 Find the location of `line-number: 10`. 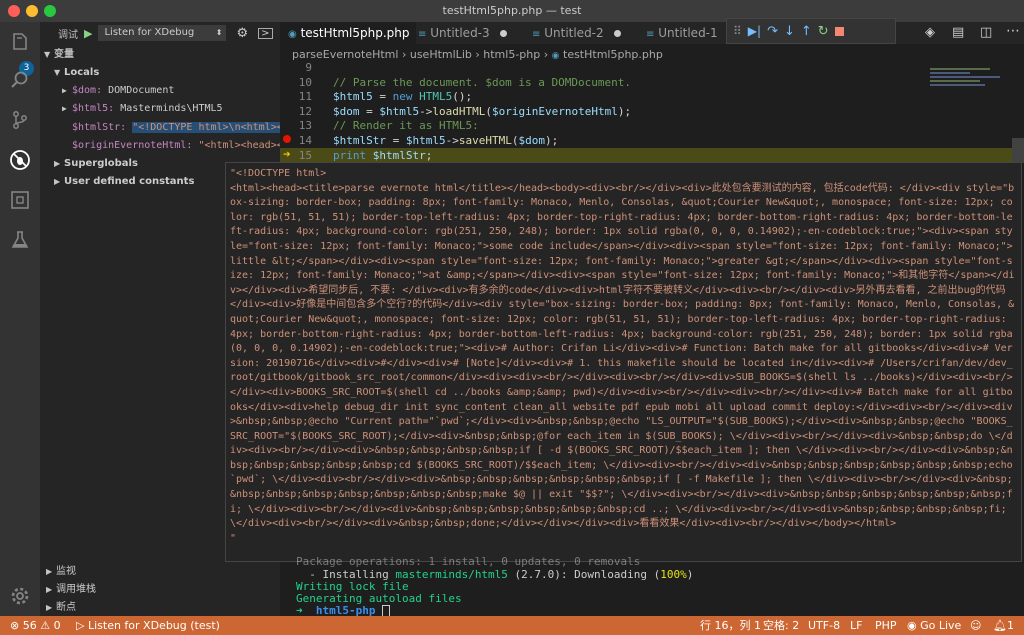

line-number: 10 is located at coordinates (305, 82).